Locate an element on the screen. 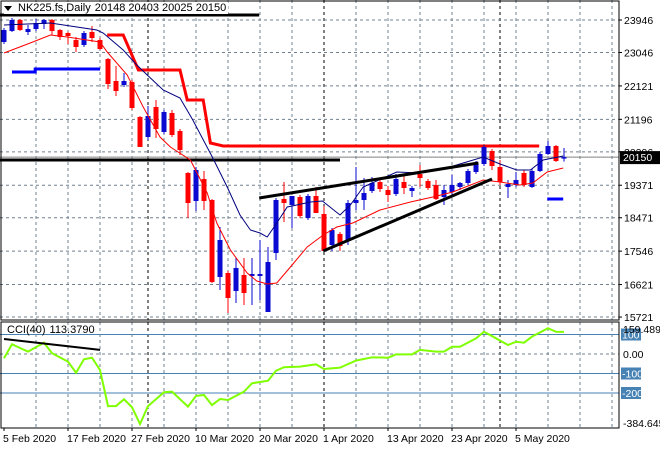 The width and height of the screenshot is (660, 450). blue-step-line is located at coordinates (56, 70).